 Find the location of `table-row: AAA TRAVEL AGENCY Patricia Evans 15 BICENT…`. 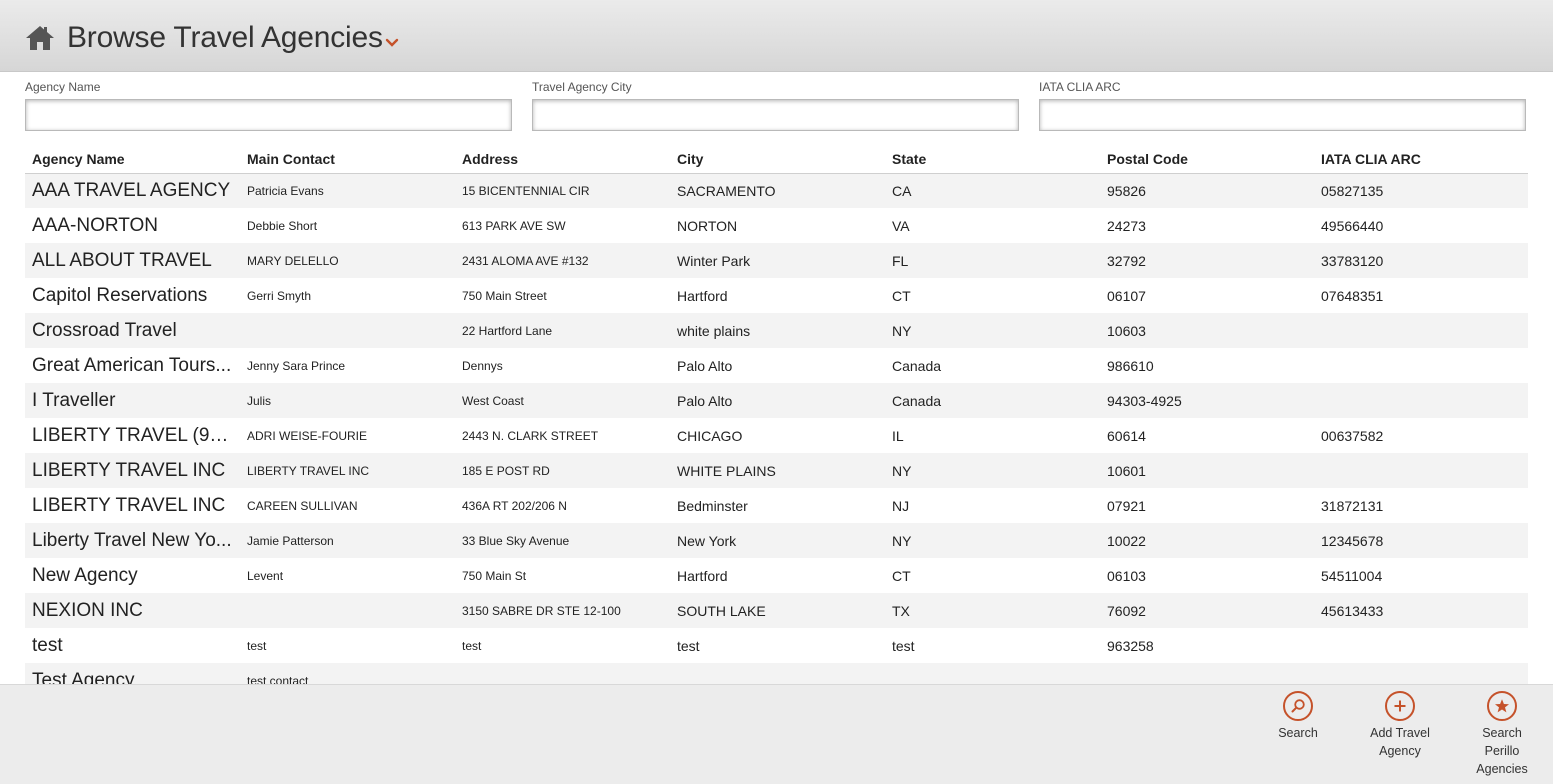

table-row: AAA TRAVEL AGENCY Patricia Evans 15 BICENT… is located at coordinates (776, 190).